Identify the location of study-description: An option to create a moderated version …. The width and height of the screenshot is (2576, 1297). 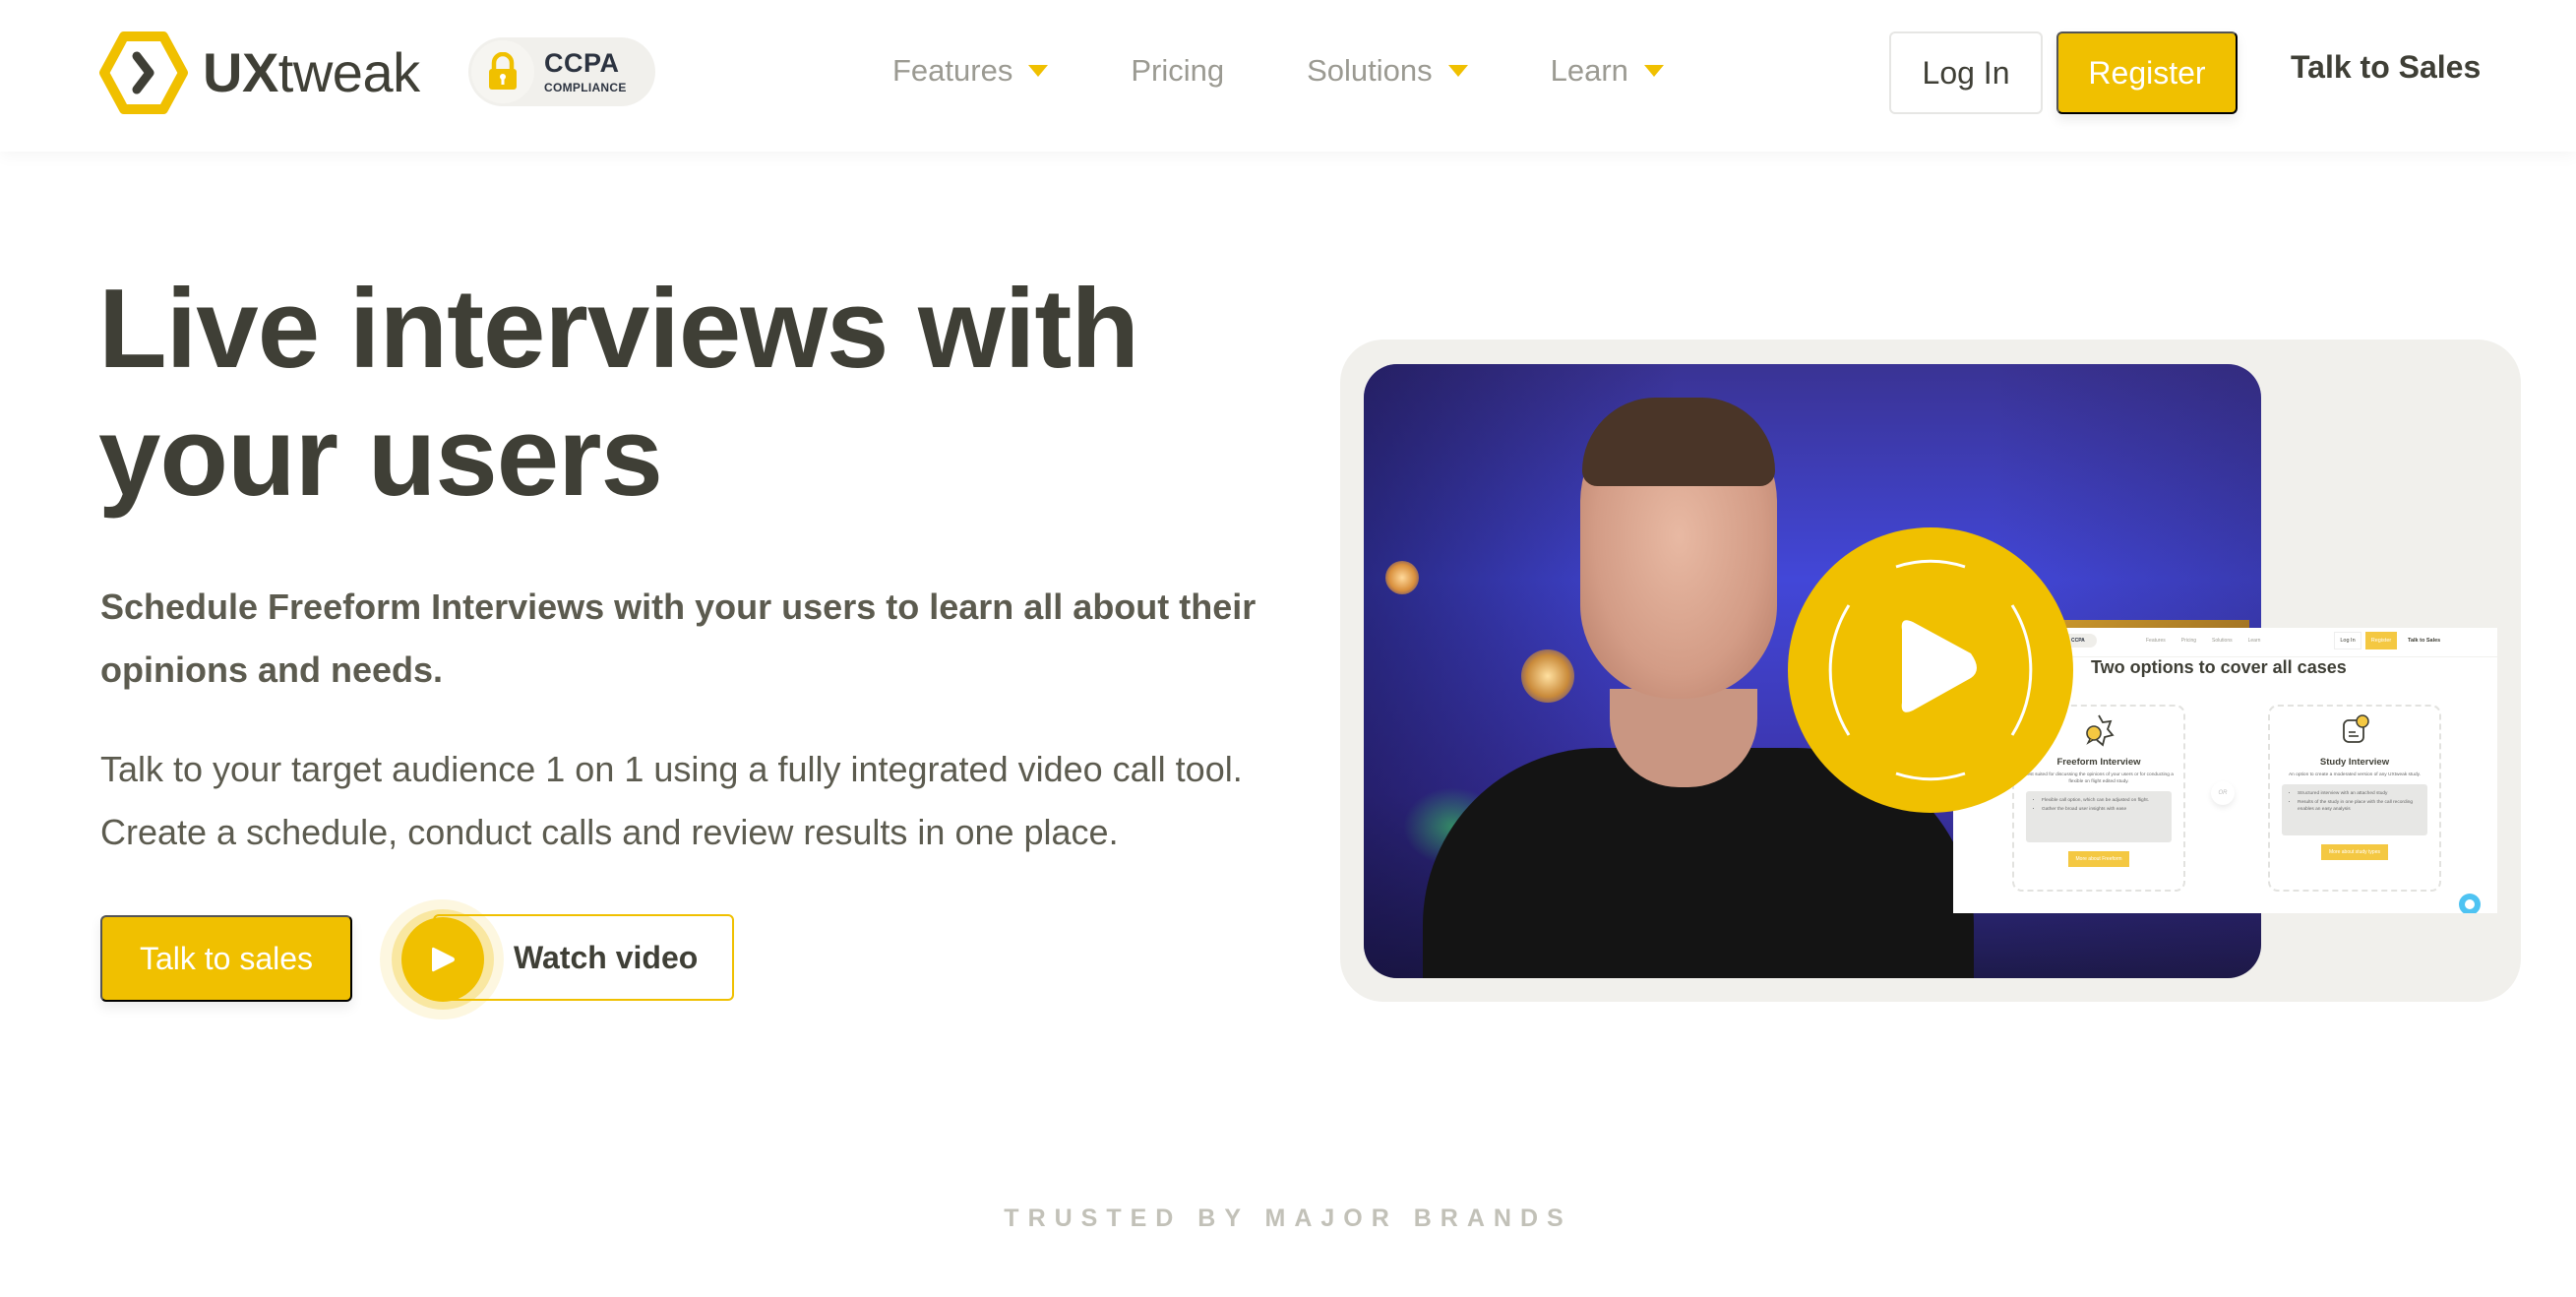
(2355, 774).